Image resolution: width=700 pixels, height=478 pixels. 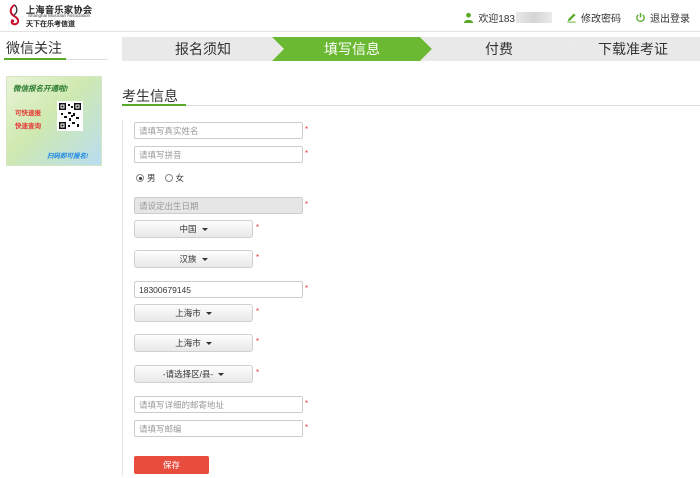 I want to click on birthdate-input, so click(x=218, y=205).